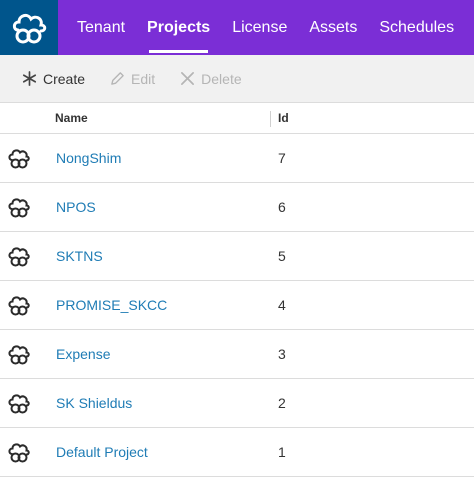  Describe the element at coordinates (237, 452) in the screenshot. I see `table-row: Default Project 1` at that location.